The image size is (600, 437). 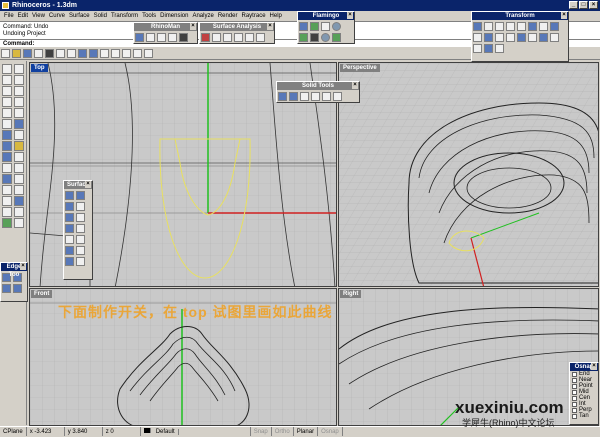 I want to click on viewport-right-label: Right, so click(x=351, y=294).